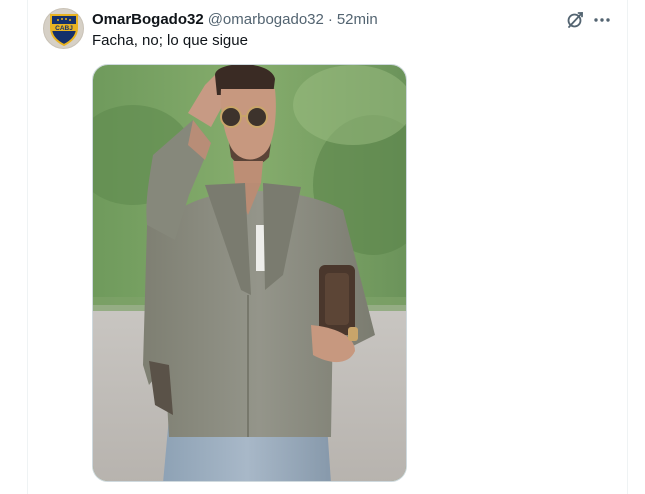  Describe the element at coordinates (357, 19) in the screenshot. I see `tweet-timestamp: 52min` at that location.